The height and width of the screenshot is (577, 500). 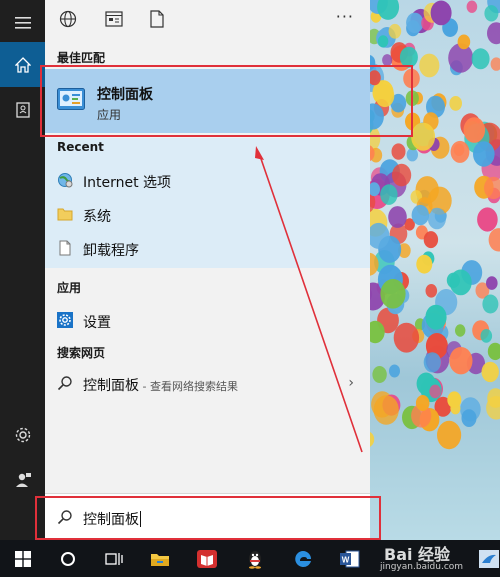 I want to click on file-explorer-icon, so click(x=160, y=560).